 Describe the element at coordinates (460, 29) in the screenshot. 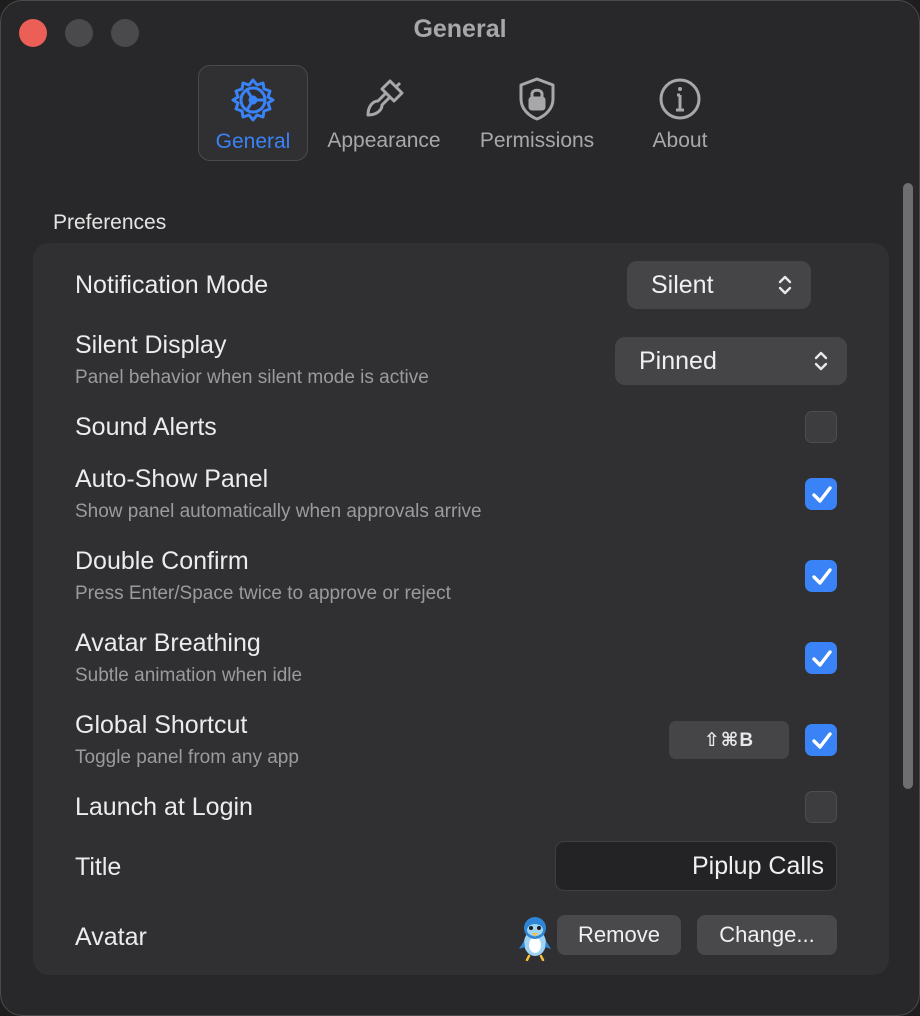

I see `window-title: General` at that location.